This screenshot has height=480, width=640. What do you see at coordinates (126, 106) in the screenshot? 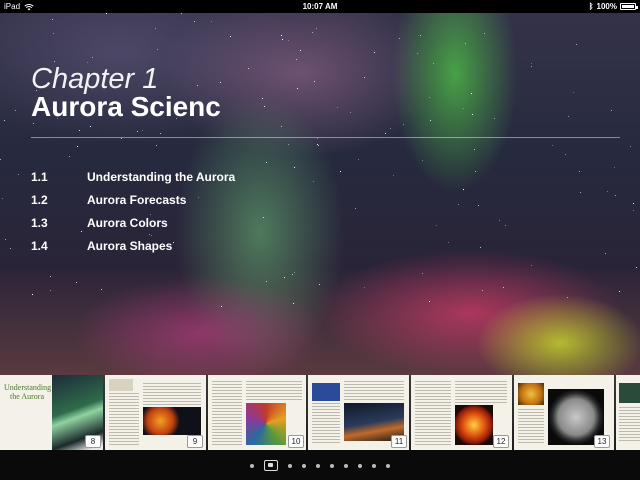
I see `chapter-title: Aurora Scienc` at bounding box center [126, 106].